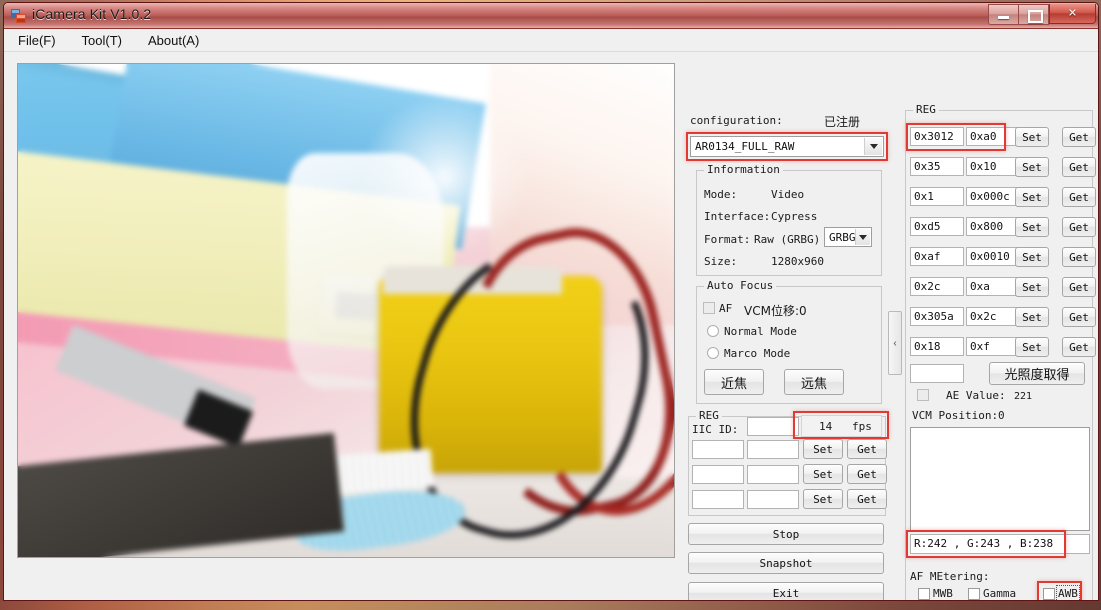 This screenshot has width=1101, height=610. I want to click on left-reg-set-0: Set, so click(823, 449).